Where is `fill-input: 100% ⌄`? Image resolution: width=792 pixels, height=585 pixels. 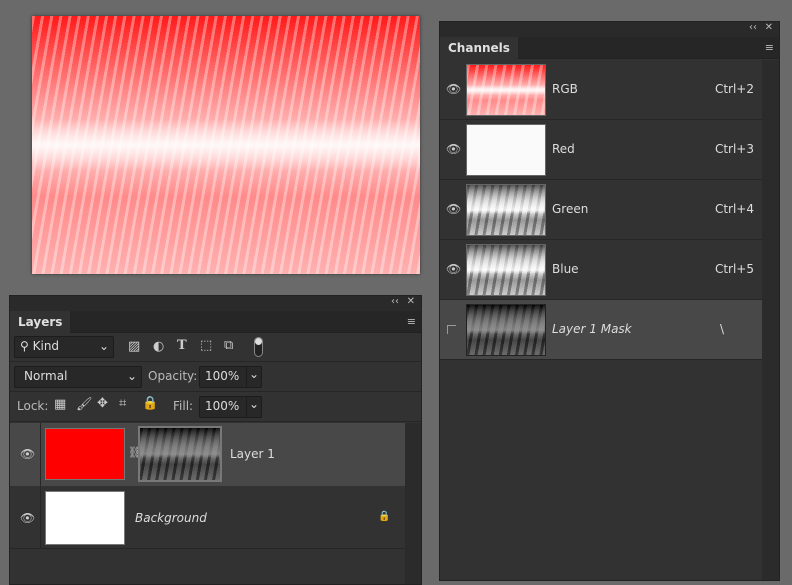
fill-input: 100% ⌄ is located at coordinates (230, 407).